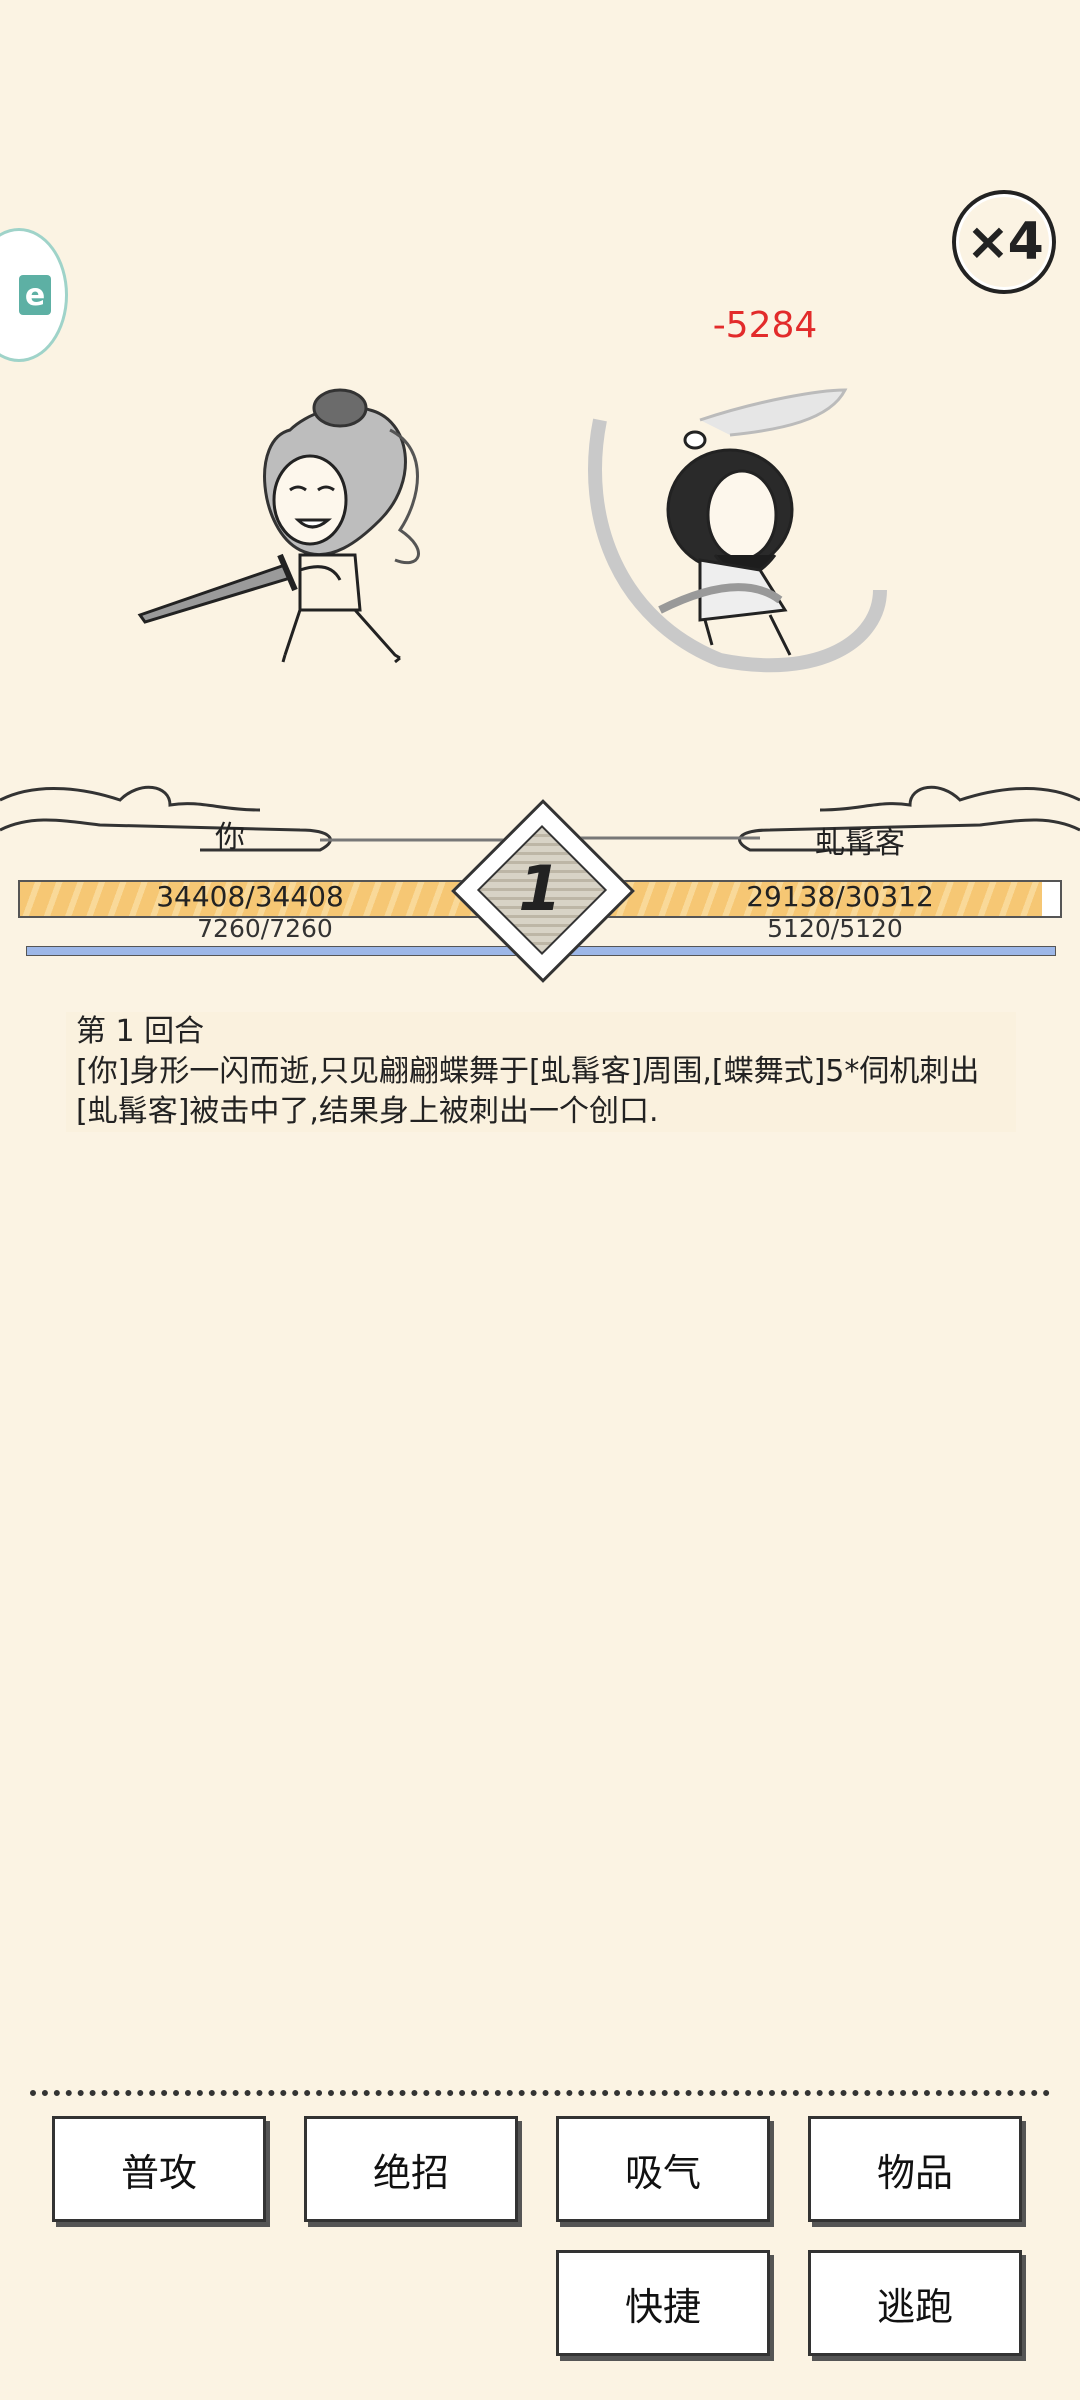  Describe the element at coordinates (663, 2303) in the screenshot. I see `shortcut-button: 快捷` at that location.